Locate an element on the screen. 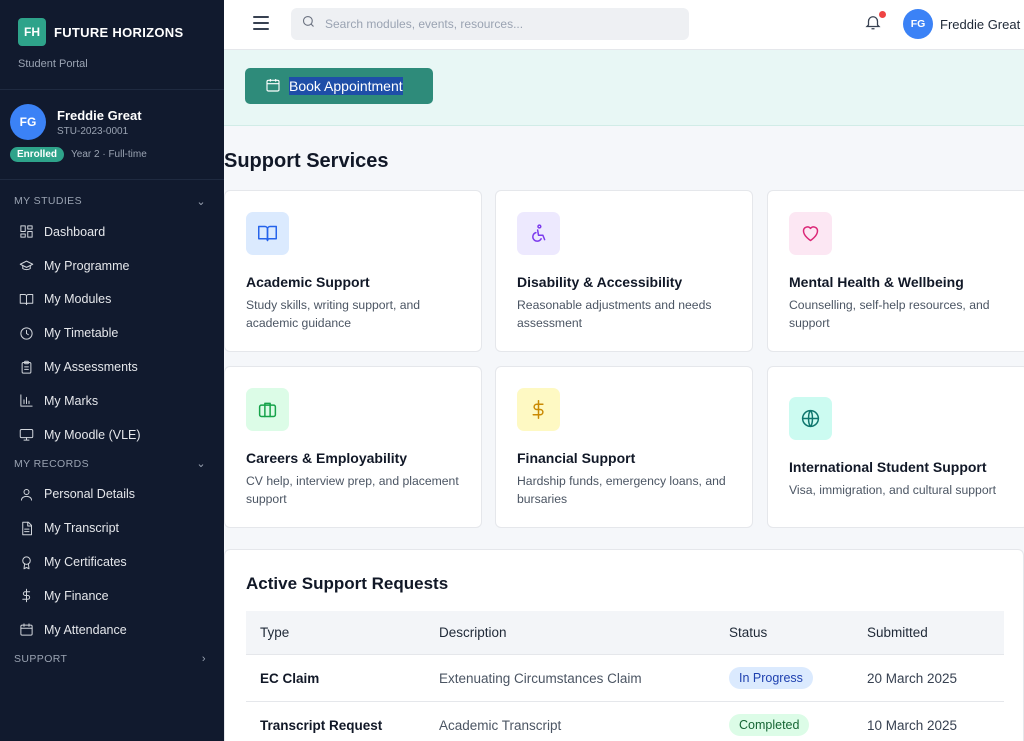 This screenshot has height=741, width=1024. monitor-icon is located at coordinates (26, 435).